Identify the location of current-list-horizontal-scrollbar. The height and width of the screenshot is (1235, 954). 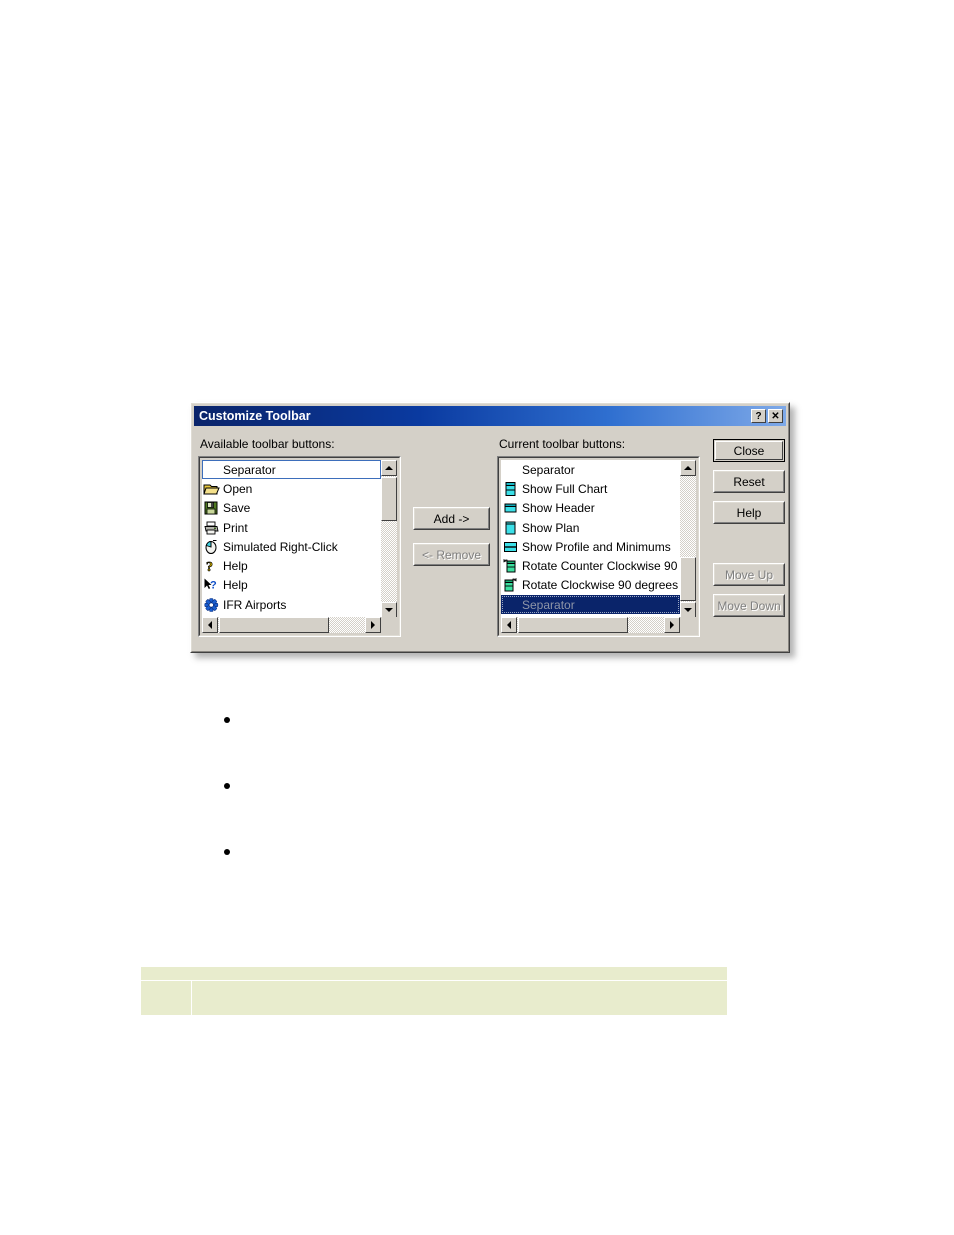
(590, 625).